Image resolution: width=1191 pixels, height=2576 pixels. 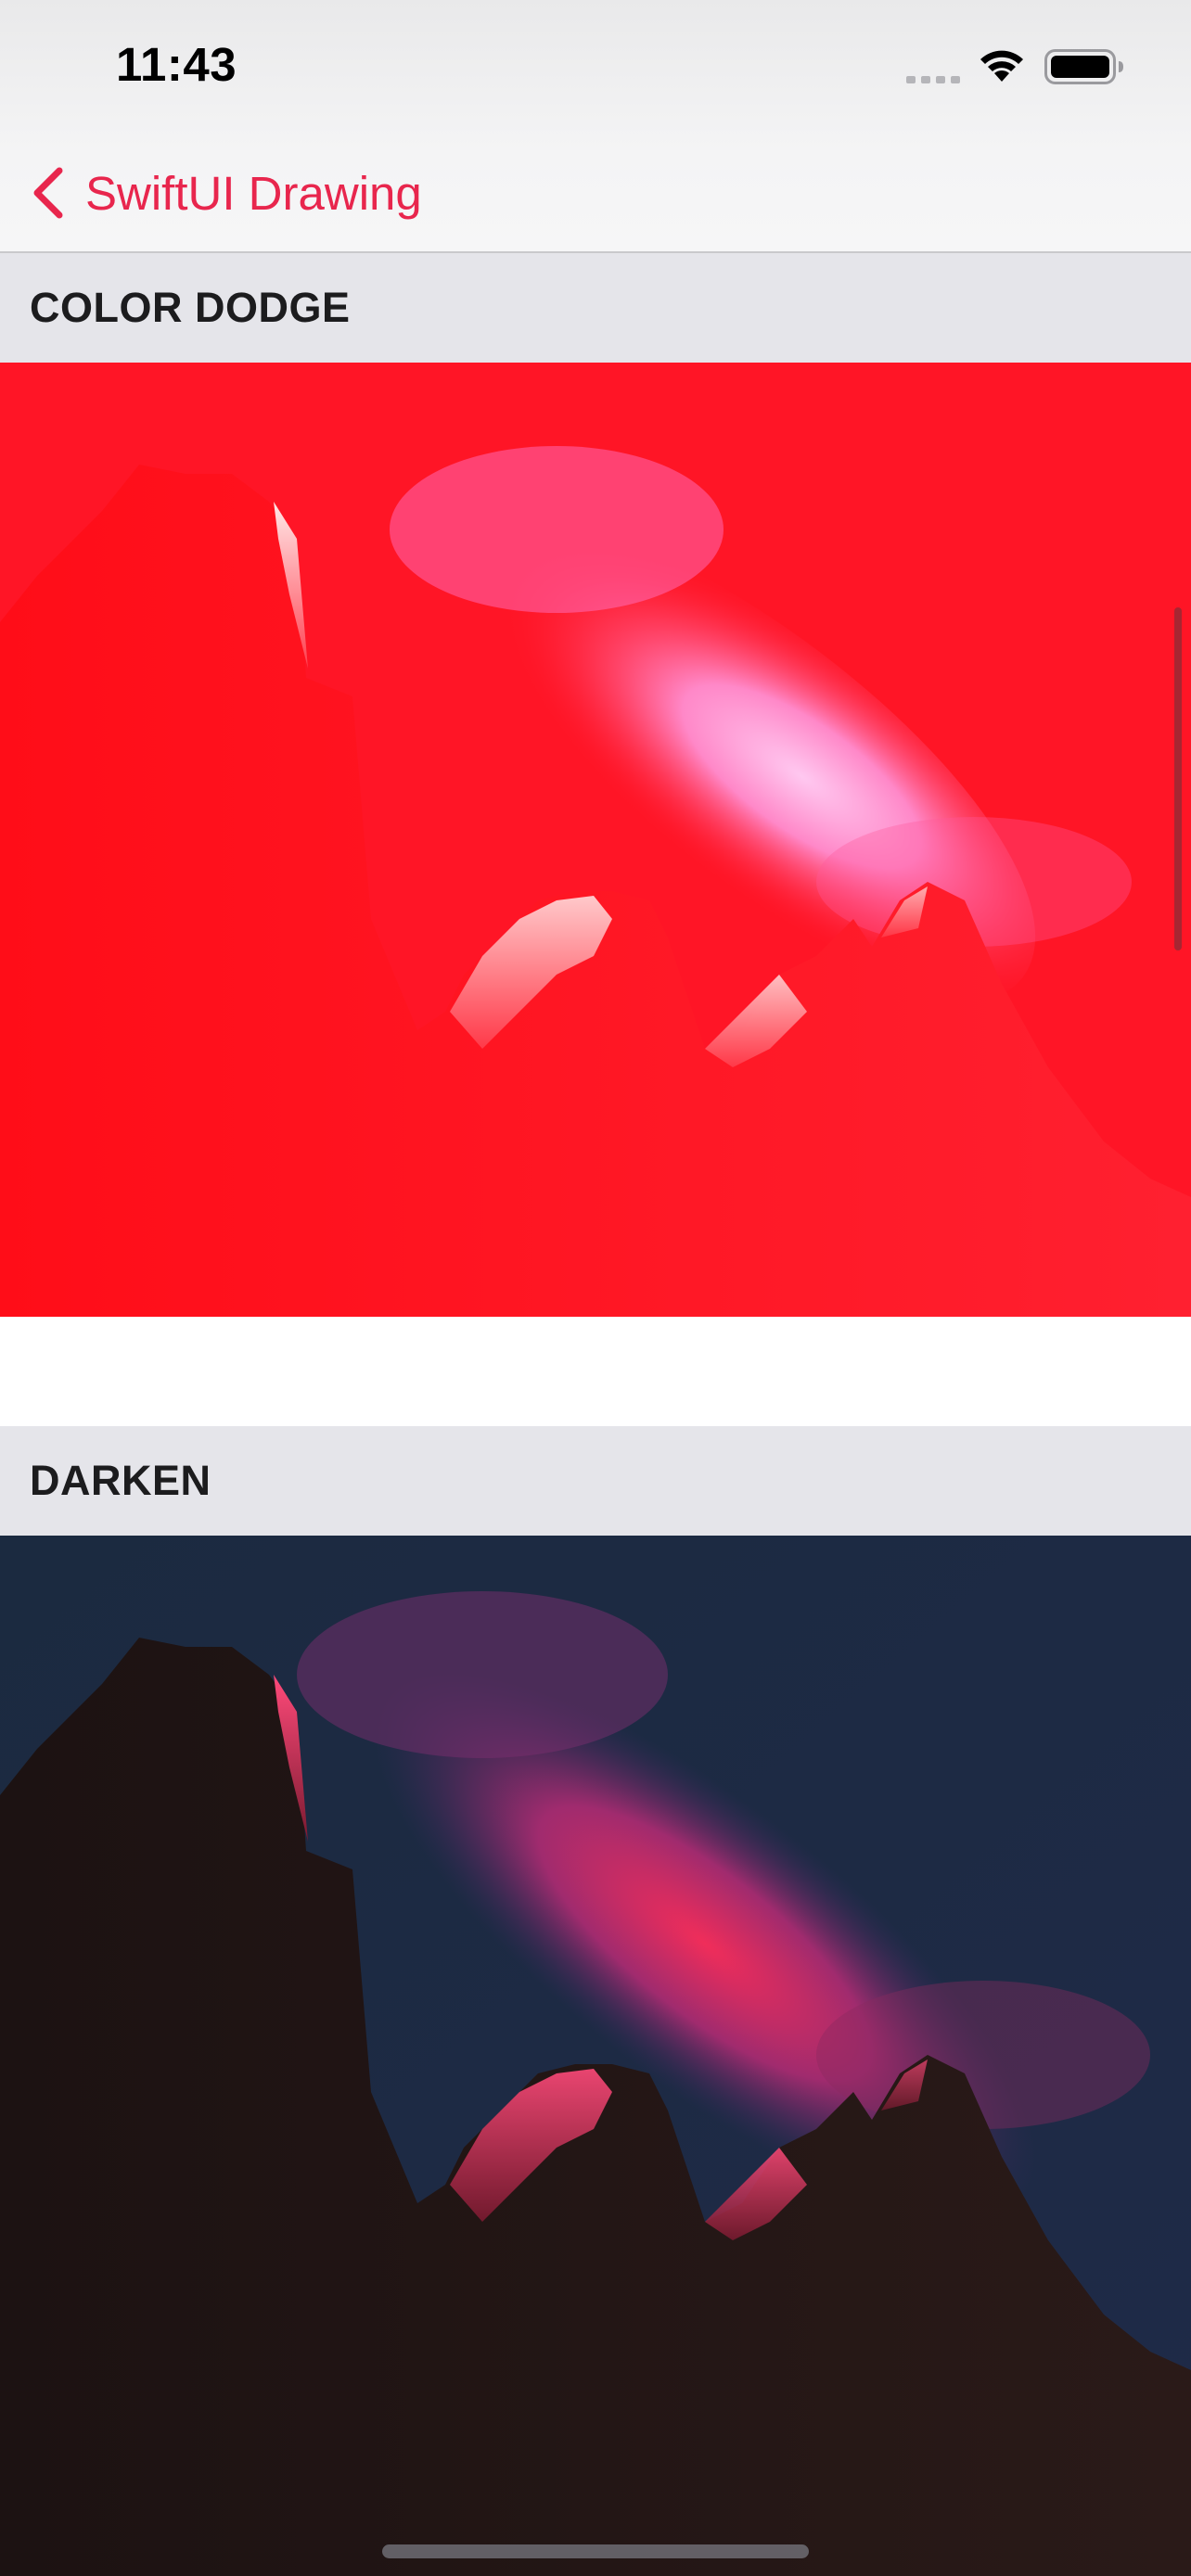 I want to click on wifi-icon, so click(x=1001, y=66).